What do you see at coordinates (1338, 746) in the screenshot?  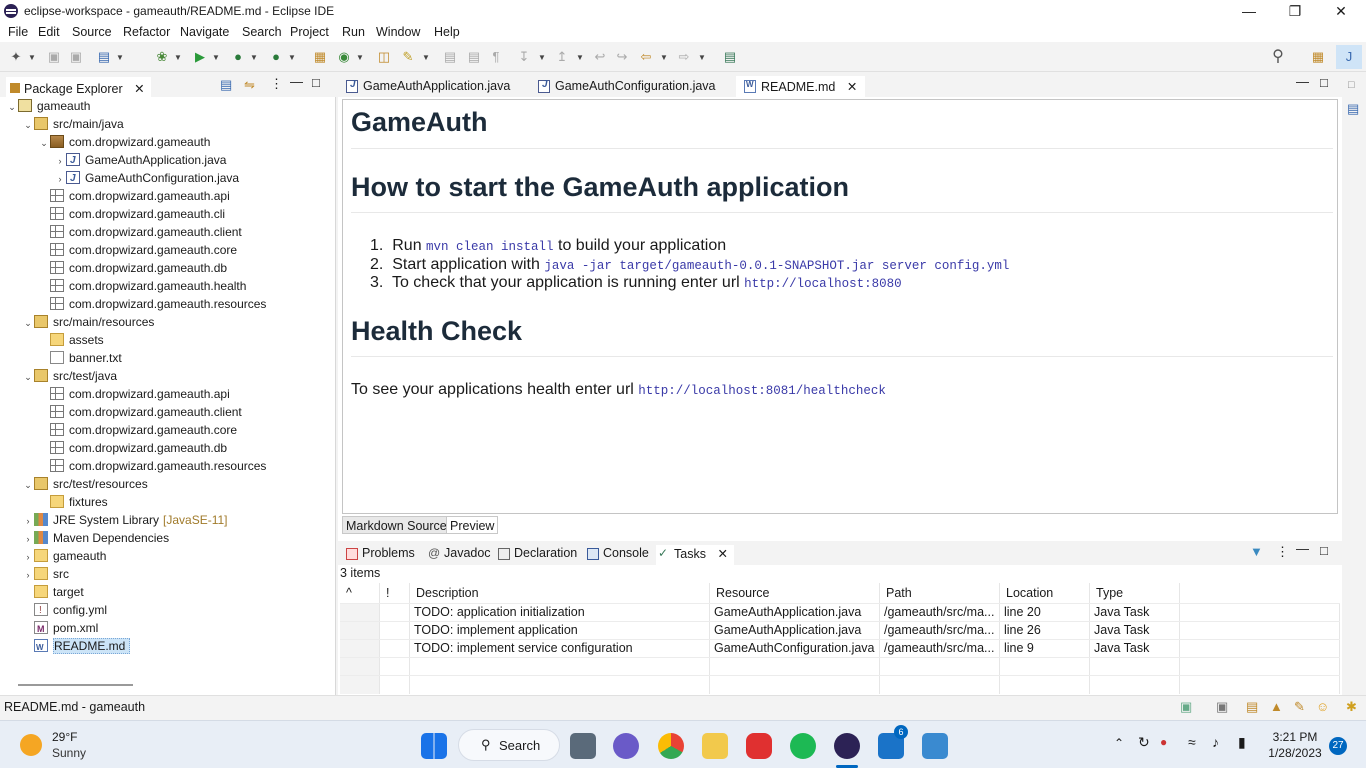 I see `notification-badge: 27` at bounding box center [1338, 746].